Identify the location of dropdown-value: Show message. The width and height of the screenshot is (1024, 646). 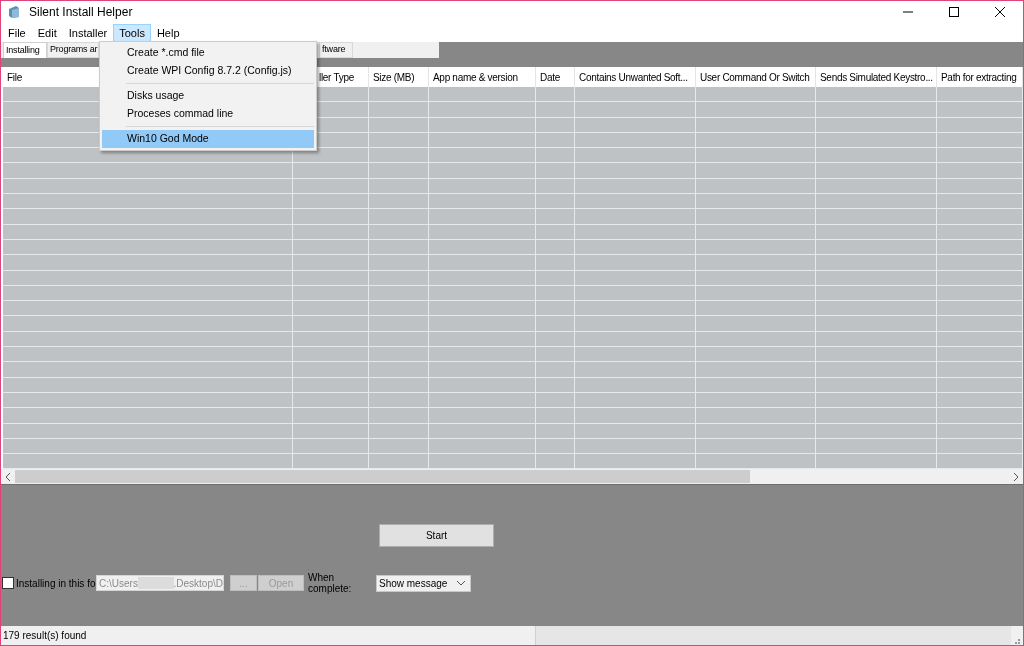
(413, 583).